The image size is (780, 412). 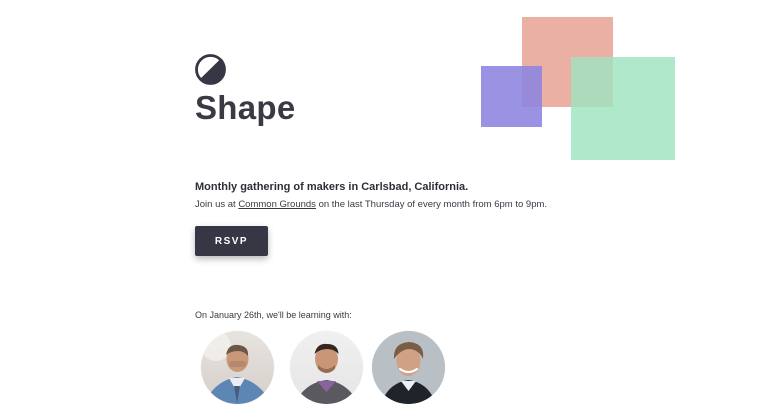 I want to click on speakers-list, so click(x=331, y=371).